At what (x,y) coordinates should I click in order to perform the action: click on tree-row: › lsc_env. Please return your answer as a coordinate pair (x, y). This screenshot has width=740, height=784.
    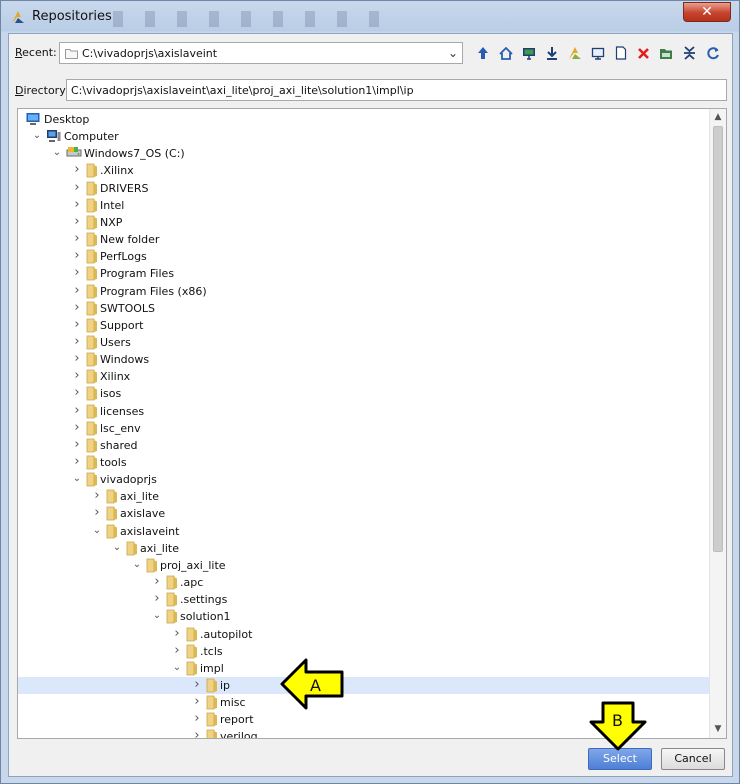
    Looking at the image, I should click on (364, 428).